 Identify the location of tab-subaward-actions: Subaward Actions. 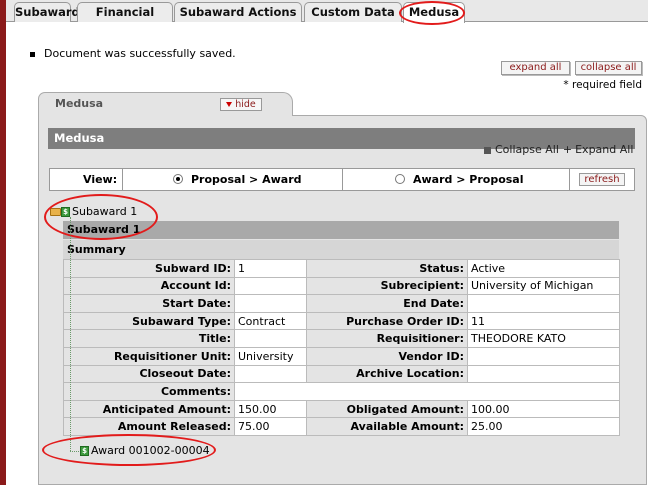
(238, 12).